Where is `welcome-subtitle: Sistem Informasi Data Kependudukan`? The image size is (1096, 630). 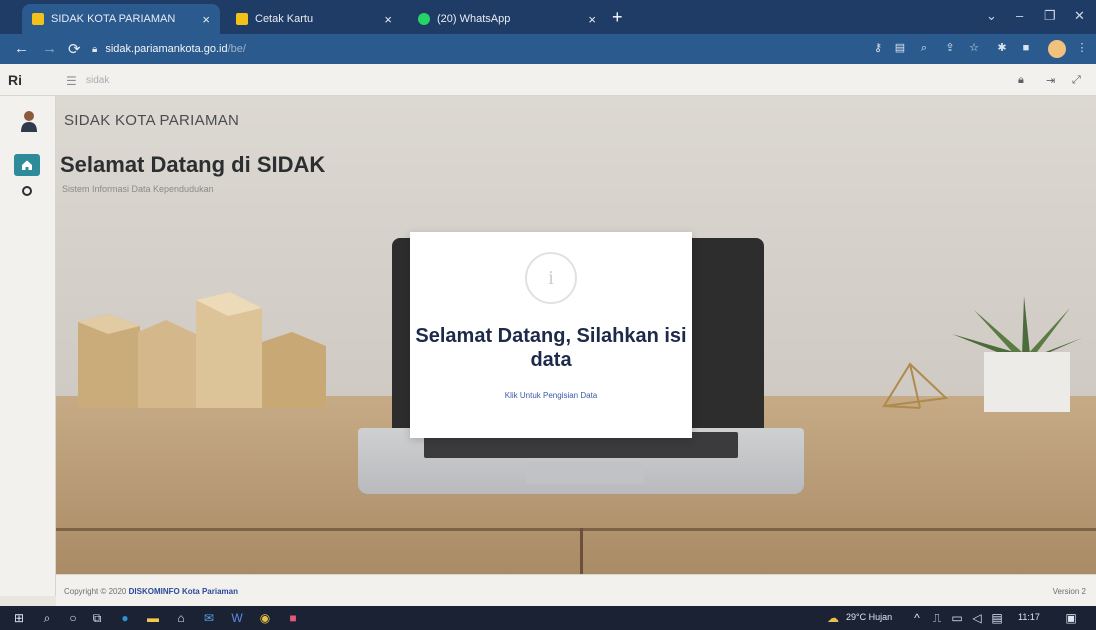 welcome-subtitle: Sistem Informasi Data Kependudukan is located at coordinates (138, 189).